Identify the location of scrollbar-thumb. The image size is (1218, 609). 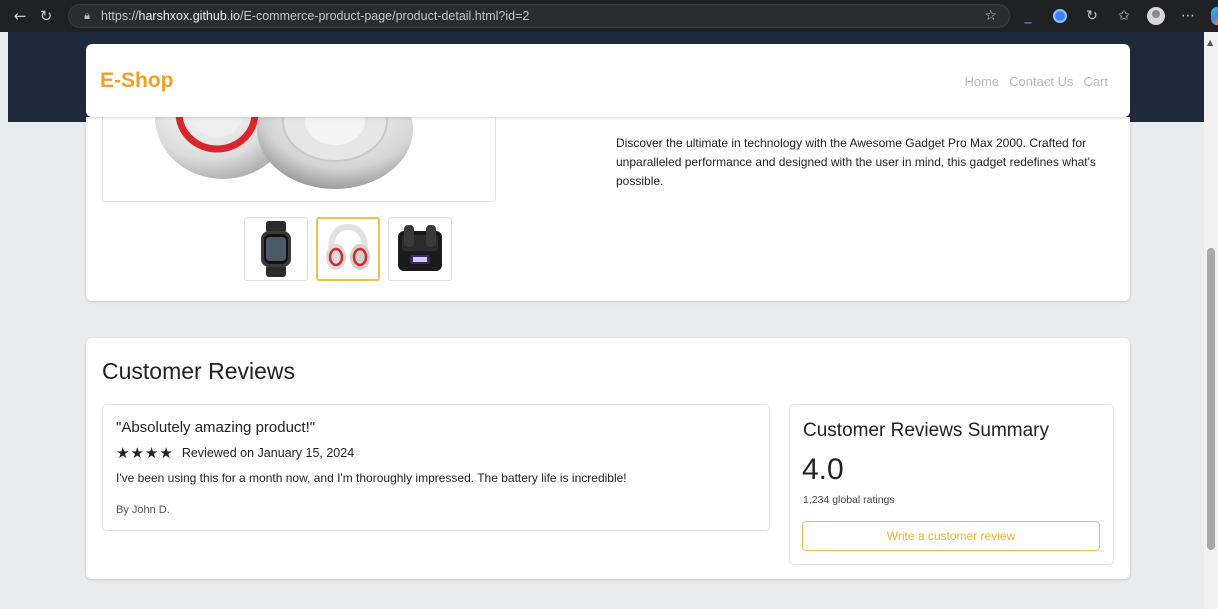
(1211, 399).